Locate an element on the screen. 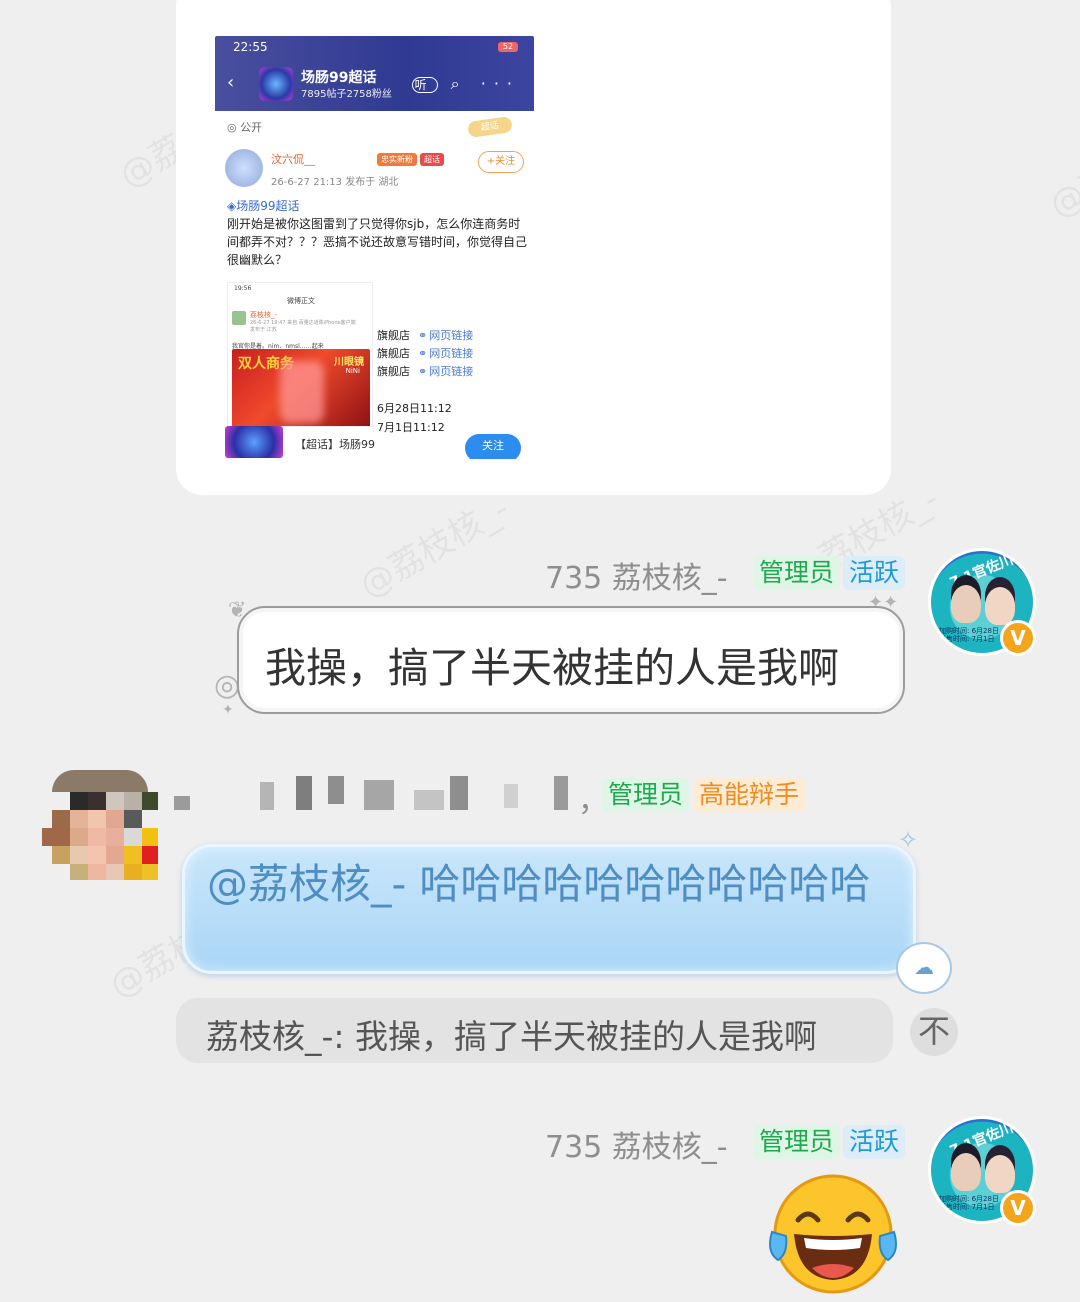  badge: 超话 is located at coordinates (432, 159).